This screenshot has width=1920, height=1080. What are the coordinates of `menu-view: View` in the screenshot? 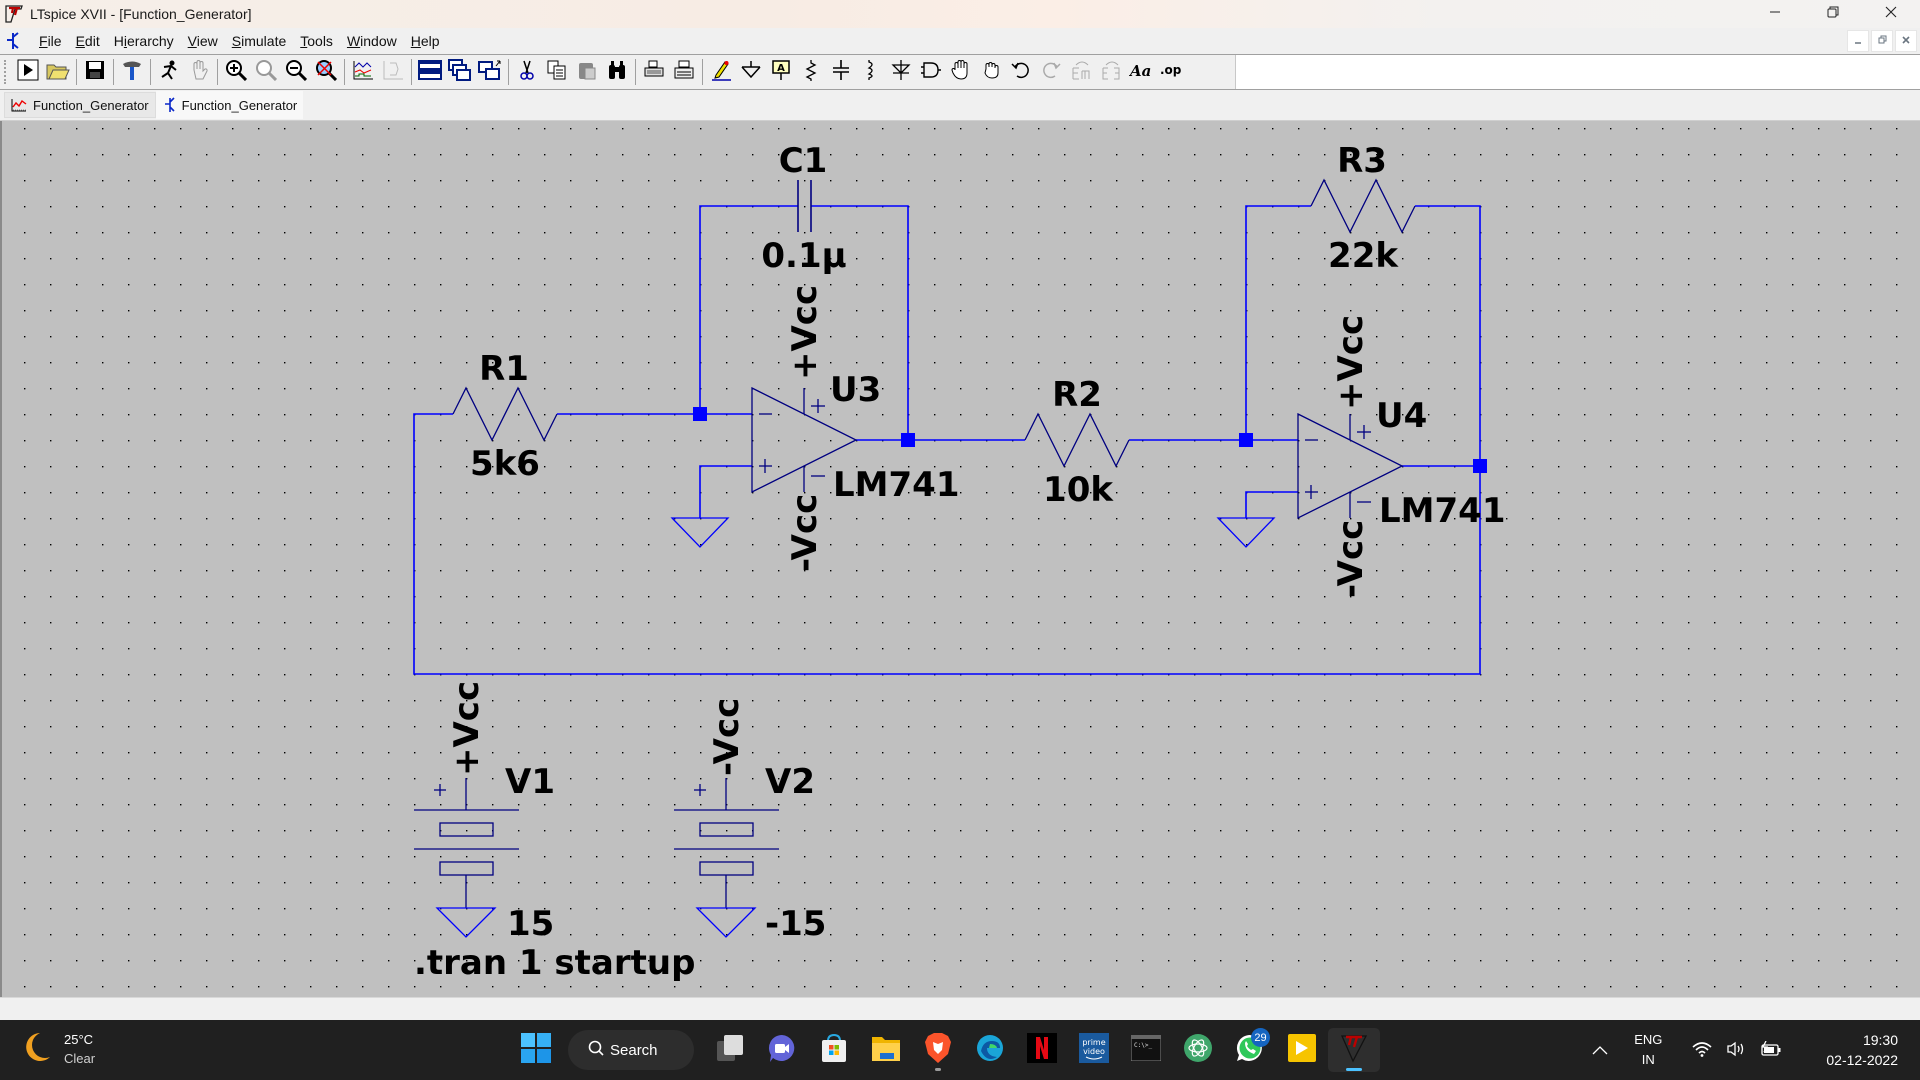 It's located at (203, 41).